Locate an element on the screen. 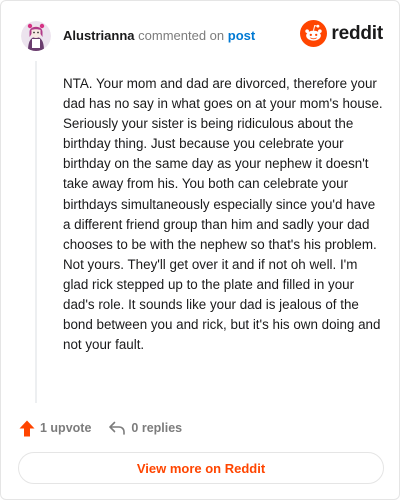 This screenshot has width=400, height=500. thread-line is located at coordinates (36, 232).